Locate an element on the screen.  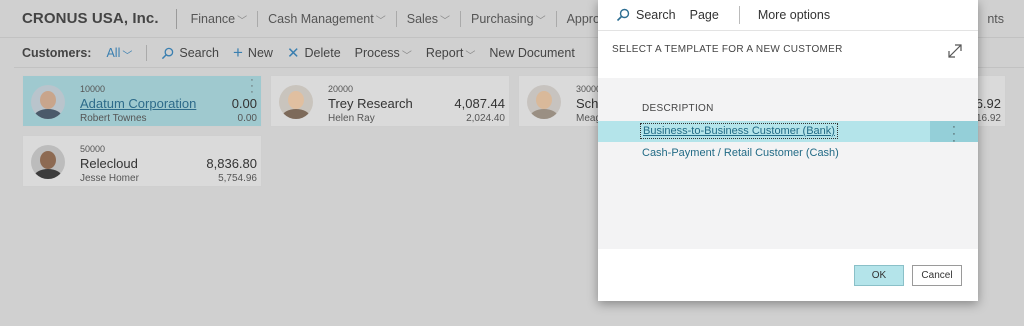
view-filter-label: All is located at coordinates (113, 53).